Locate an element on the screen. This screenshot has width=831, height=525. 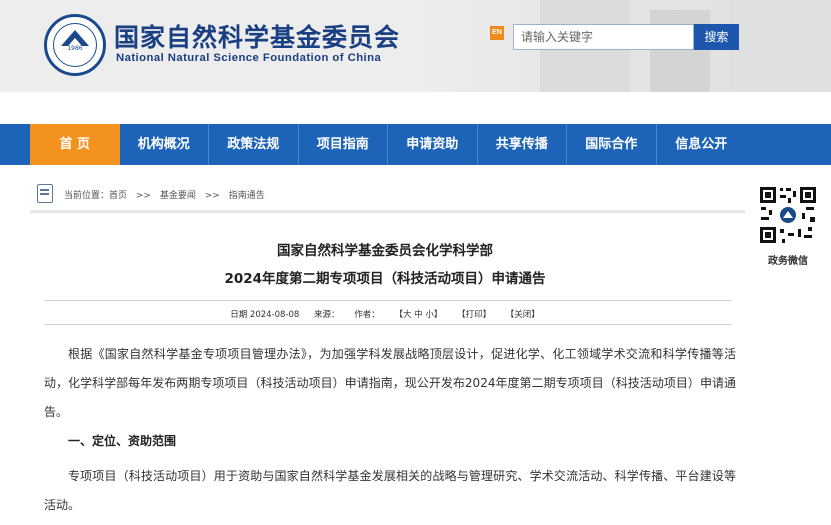
breadcrumb-home: 当前位置：首页 is located at coordinates (95, 196).